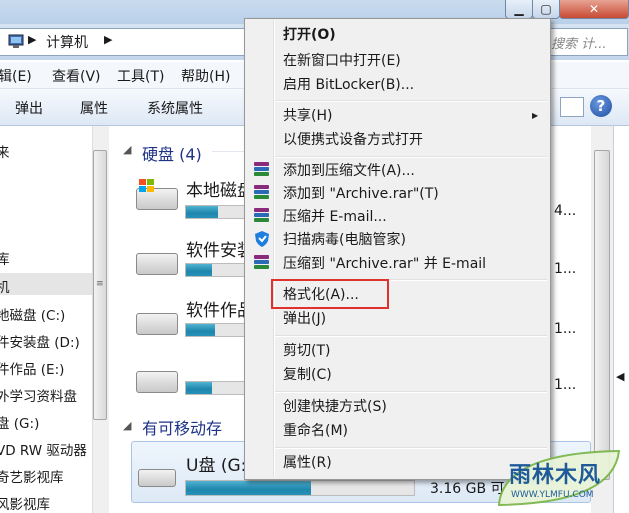 The height and width of the screenshot is (513, 629). What do you see at coordinates (76, 76) in the screenshot?
I see `menu-view: 查看(V)` at bounding box center [76, 76].